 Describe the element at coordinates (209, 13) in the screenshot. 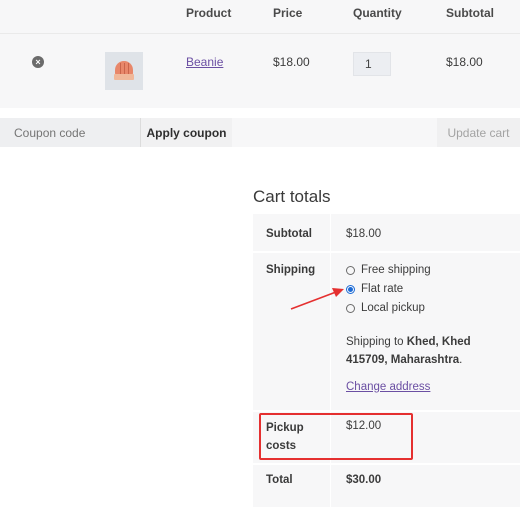

I see `column-header-product: Product` at that location.